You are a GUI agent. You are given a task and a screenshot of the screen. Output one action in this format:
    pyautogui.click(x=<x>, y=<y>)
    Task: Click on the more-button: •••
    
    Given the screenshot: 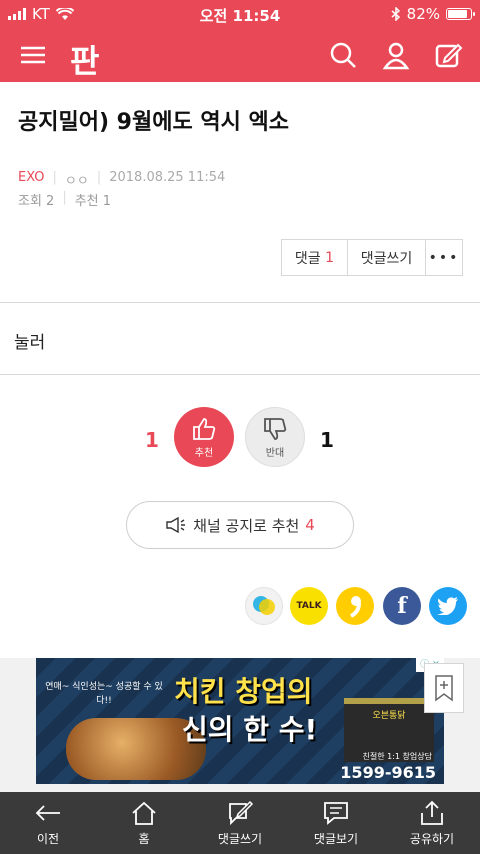 What is the action you would take?
    pyautogui.click(x=444, y=257)
    